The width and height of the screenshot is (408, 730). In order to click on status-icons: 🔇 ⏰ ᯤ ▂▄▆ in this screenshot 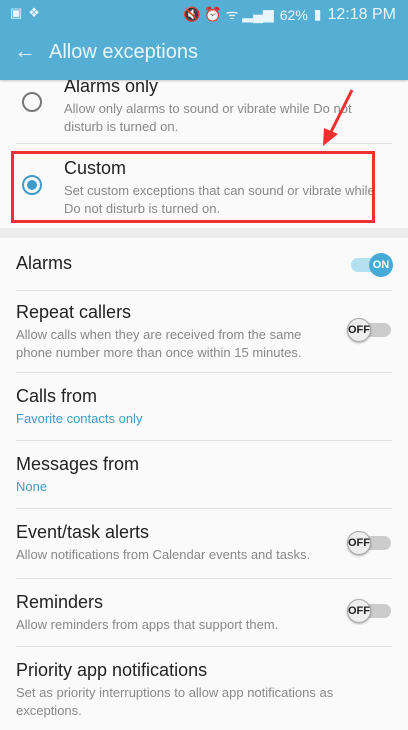, I will do `click(228, 14)`.